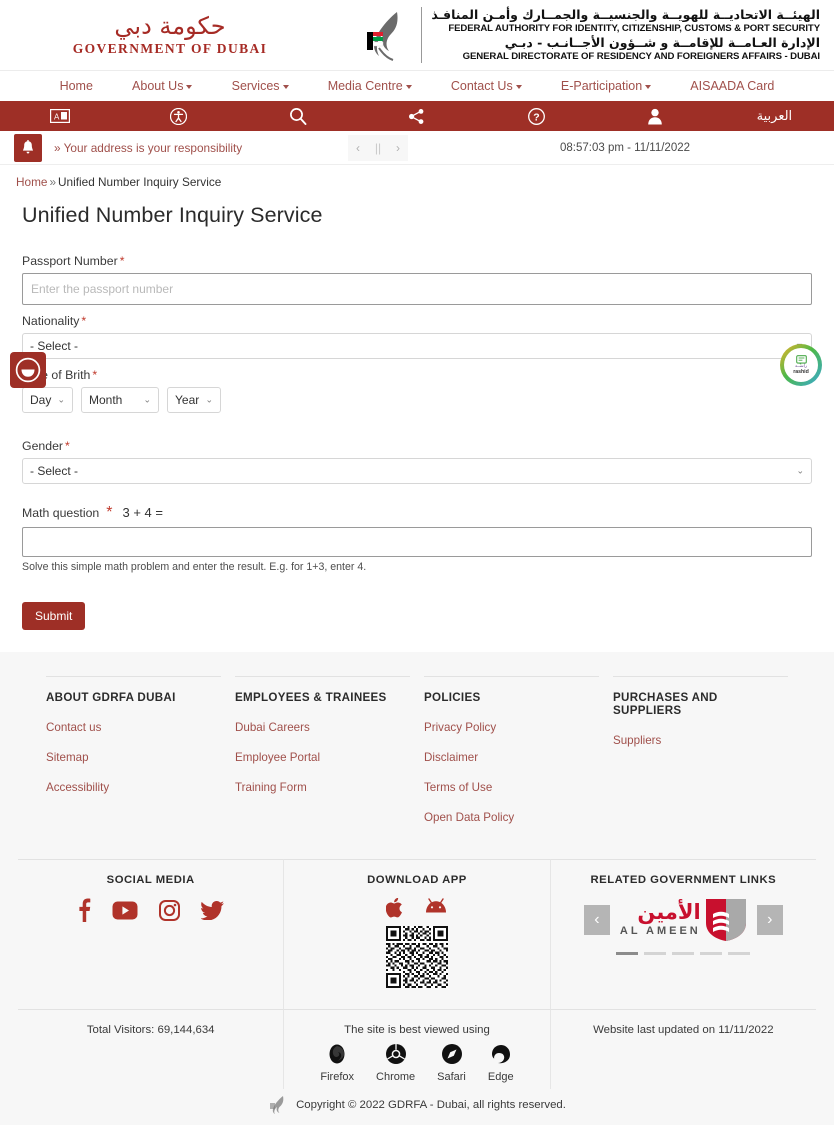 The image size is (834, 1125). Describe the element at coordinates (315, 727) in the screenshot. I see `footer-link-dubai-careers: Dubai Careers` at that location.